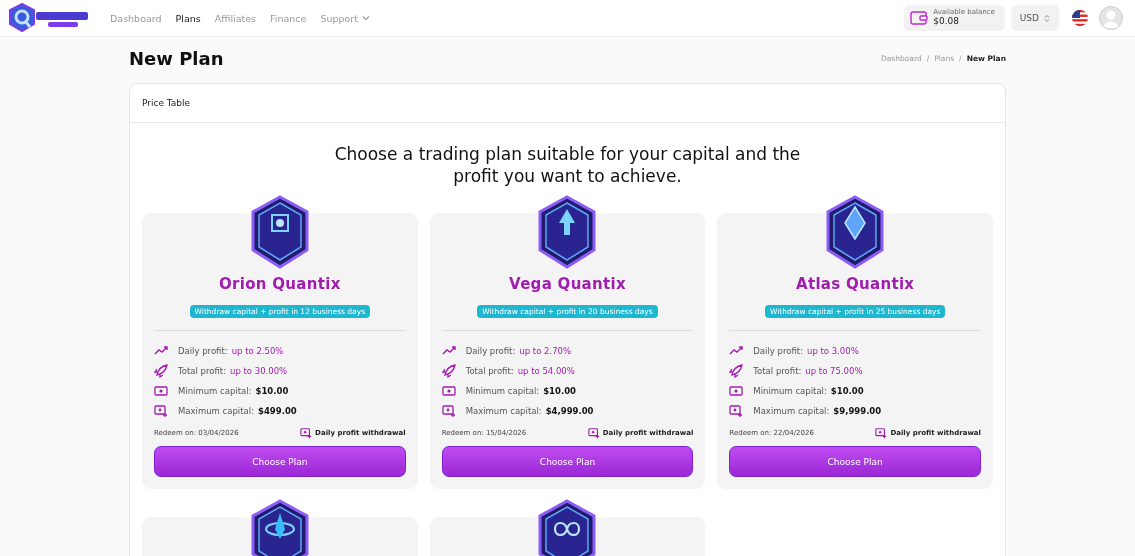 Image resolution: width=1135 pixels, height=556 pixels. I want to click on plan-name: Vega Quantix, so click(567, 284).